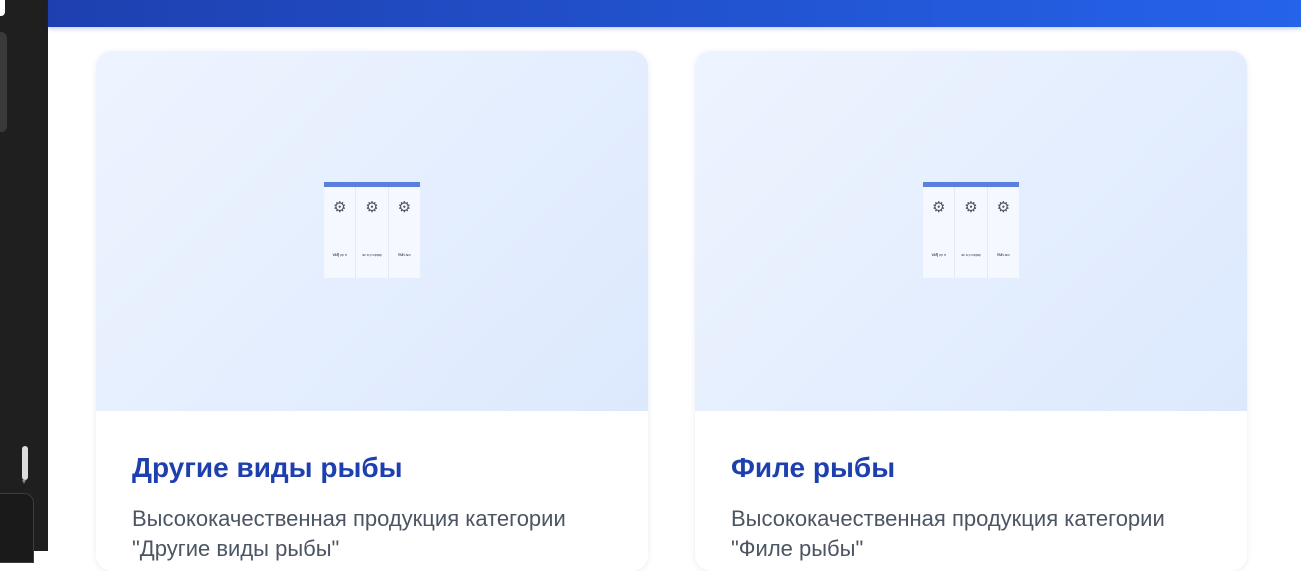 This screenshot has height=571, width=1301. Describe the element at coordinates (267, 468) in the screenshot. I see `card-title: Другие виды рыбы` at that location.